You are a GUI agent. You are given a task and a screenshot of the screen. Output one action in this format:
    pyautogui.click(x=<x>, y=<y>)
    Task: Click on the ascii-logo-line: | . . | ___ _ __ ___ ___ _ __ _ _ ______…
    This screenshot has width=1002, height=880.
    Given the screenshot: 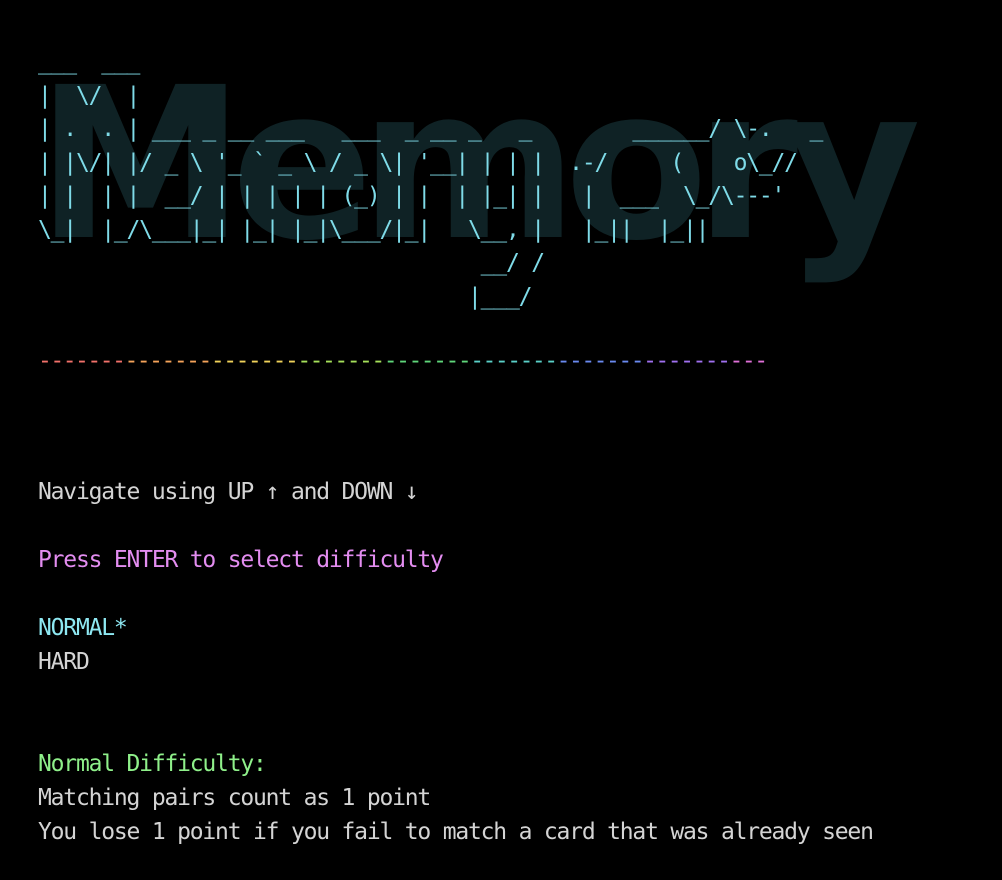 What is the action you would take?
    pyautogui.click(x=430, y=129)
    